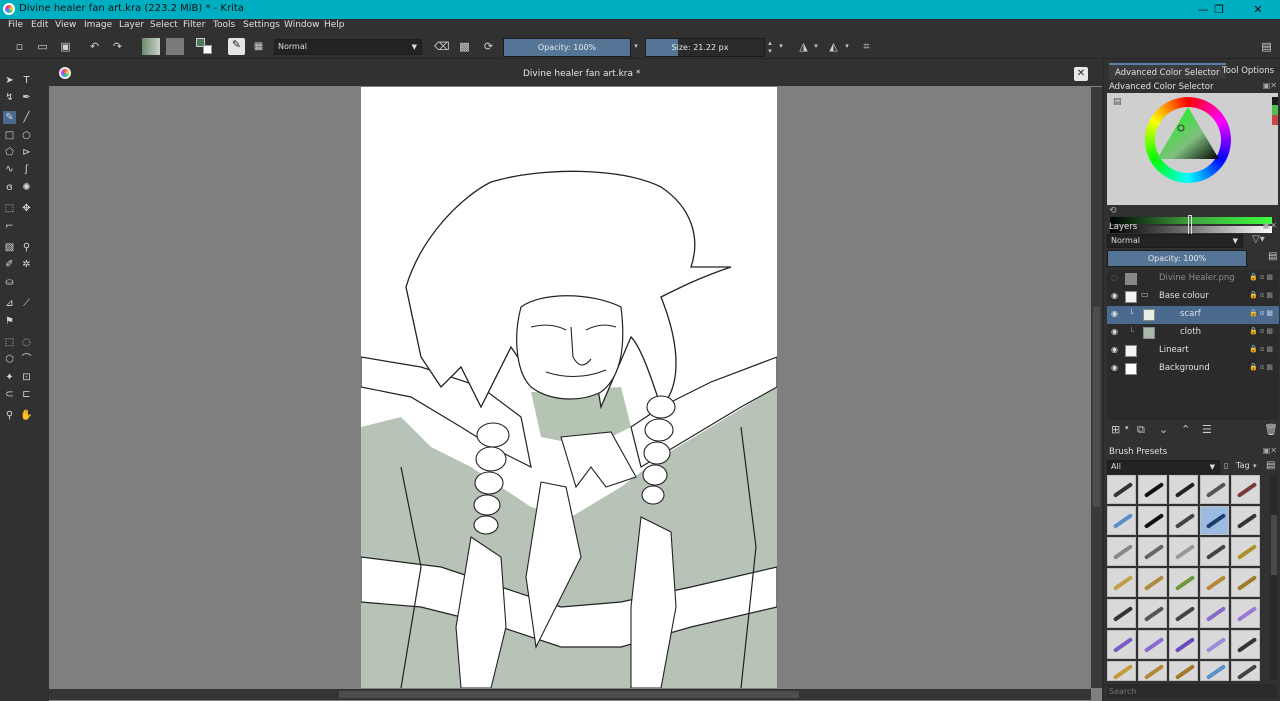 Image resolution: width=1280 pixels, height=701 pixels. I want to click on workspace-chooser-icon: ▤, so click(1266, 46).